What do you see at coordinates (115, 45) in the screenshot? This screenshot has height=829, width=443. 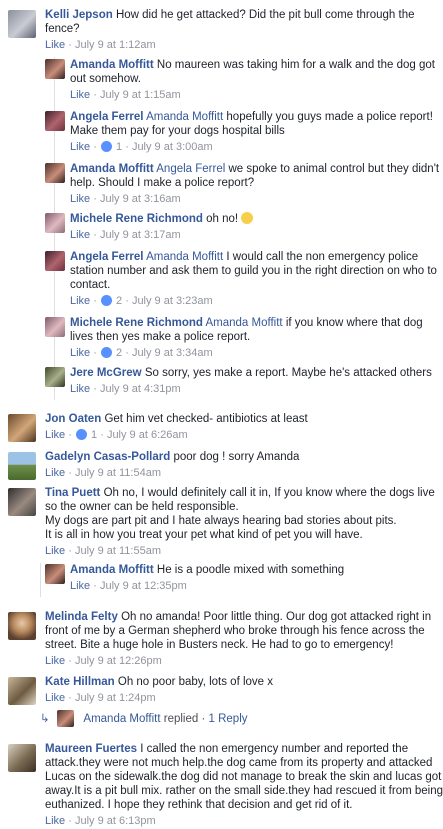 I see `timestamp: July 9 at 1:12am` at bounding box center [115, 45].